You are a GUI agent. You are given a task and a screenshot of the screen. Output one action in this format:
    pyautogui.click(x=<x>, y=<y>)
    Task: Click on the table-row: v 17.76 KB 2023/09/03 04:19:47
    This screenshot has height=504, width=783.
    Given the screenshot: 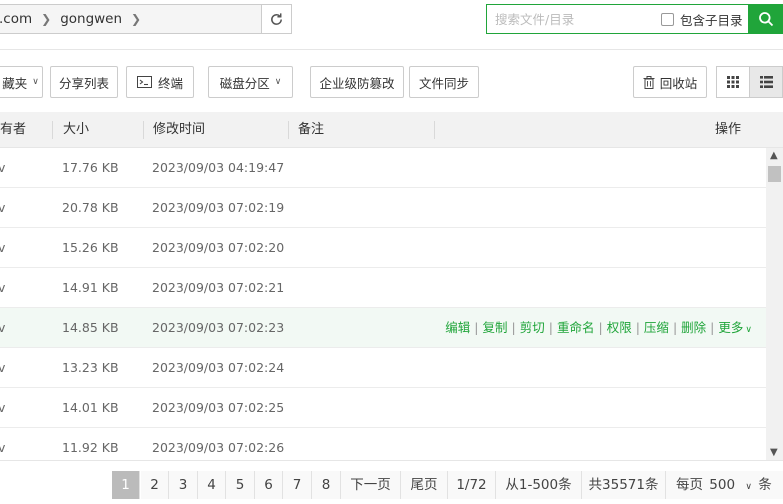 What is the action you would take?
    pyautogui.click(x=383, y=168)
    